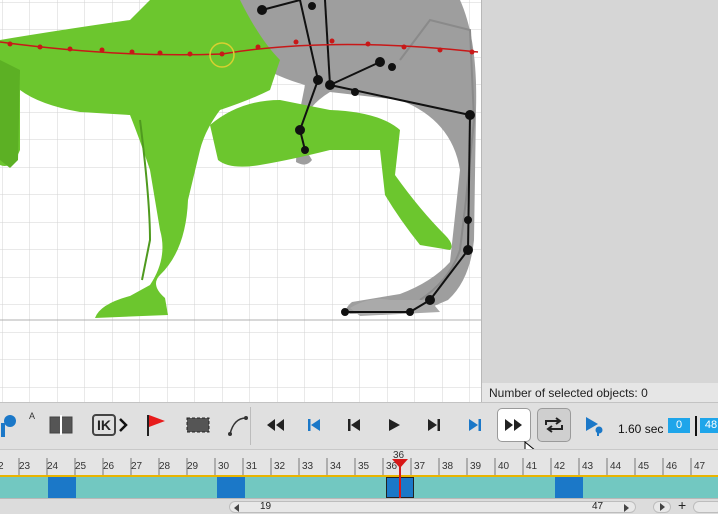  What do you see at coordinates (266, 506) in the screenshot?
I see `range-start-label: 19` at bounding box center [266, 506].